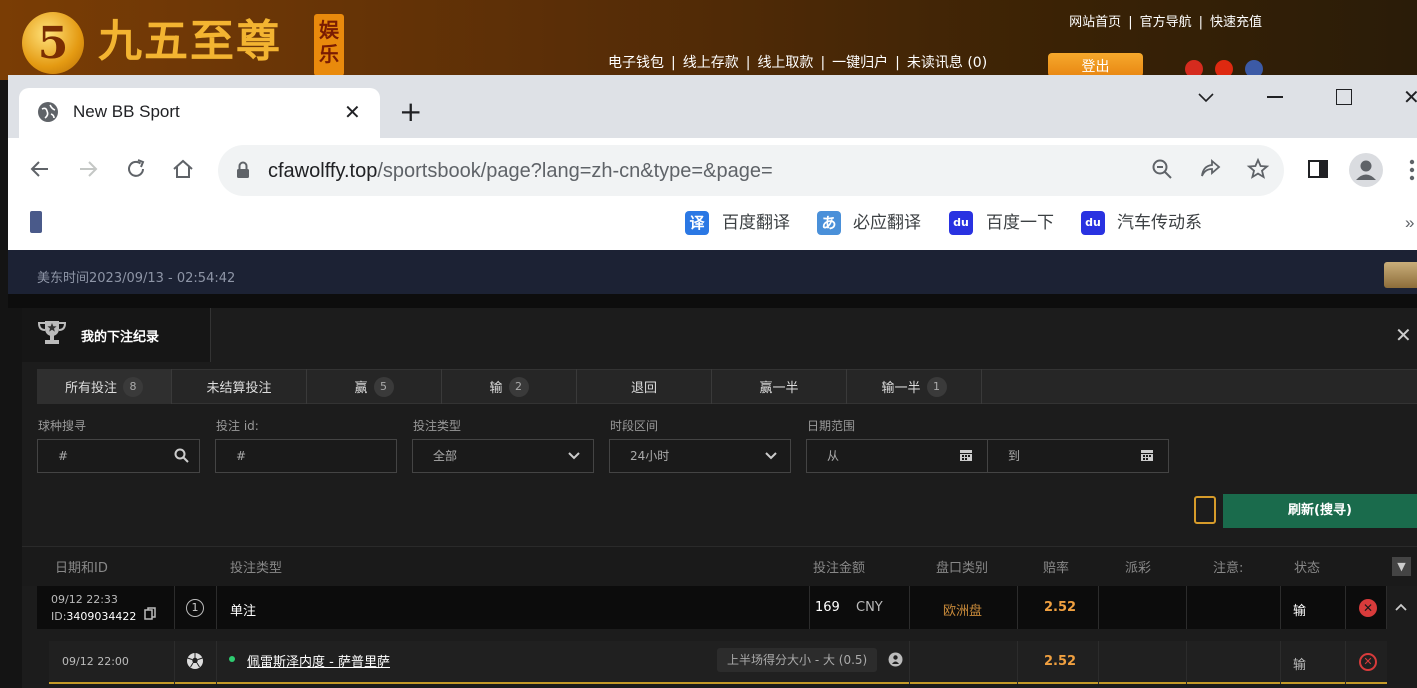 The height and width of the screenshot is (688, 1417). What do you see at coordinates (1093, 223) in the screenshot?
I see `baidu-paw-icon-2: du` at bounding box center [1093, 223].